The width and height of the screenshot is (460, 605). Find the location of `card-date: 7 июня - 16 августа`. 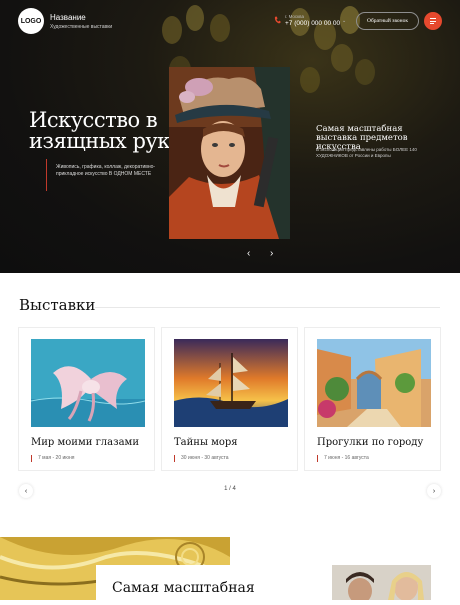

card-date: 7 июня - 16 августа is located at coordinates (346, 458).